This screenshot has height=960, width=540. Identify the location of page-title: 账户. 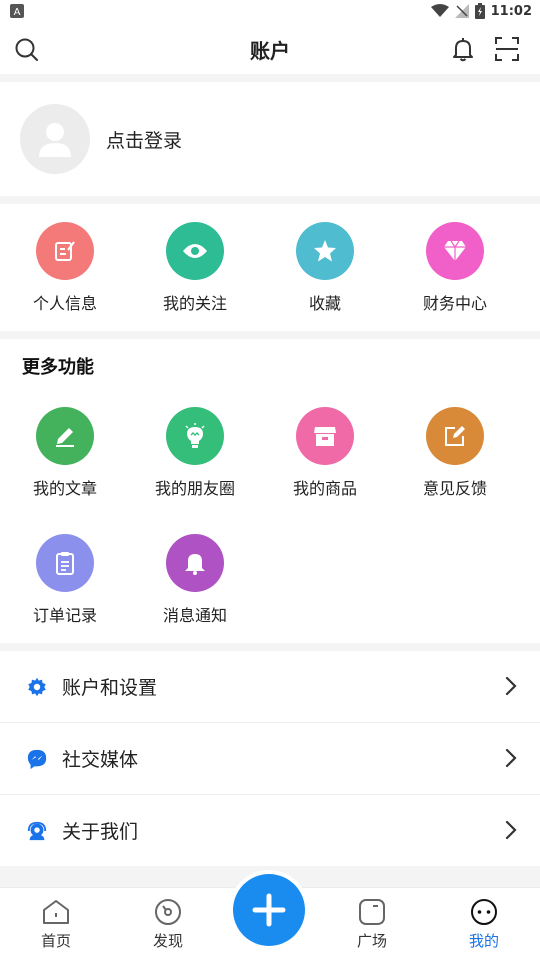
(270, 50).